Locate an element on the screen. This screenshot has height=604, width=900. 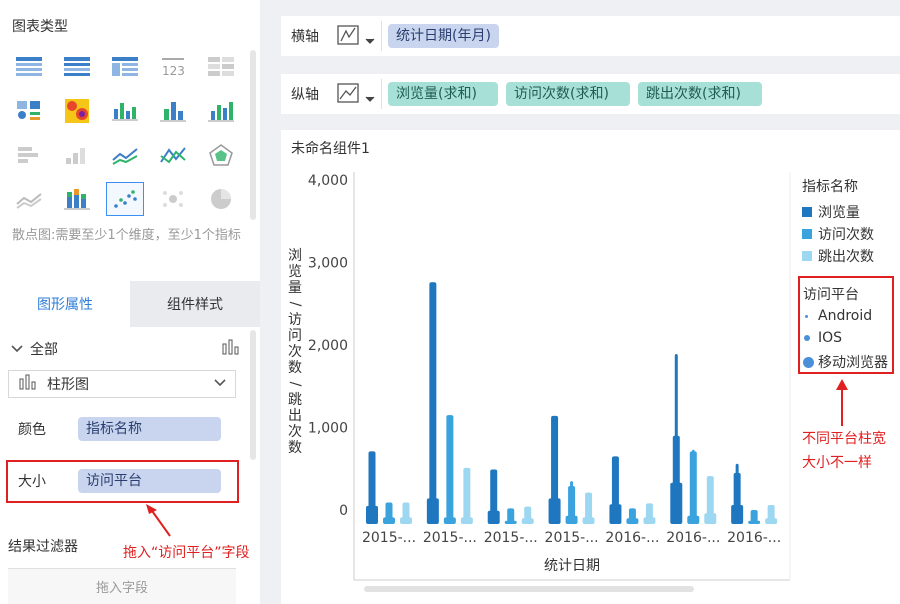
x-field-pill: 统计日期(年月) is located at coordinates (443, 36).